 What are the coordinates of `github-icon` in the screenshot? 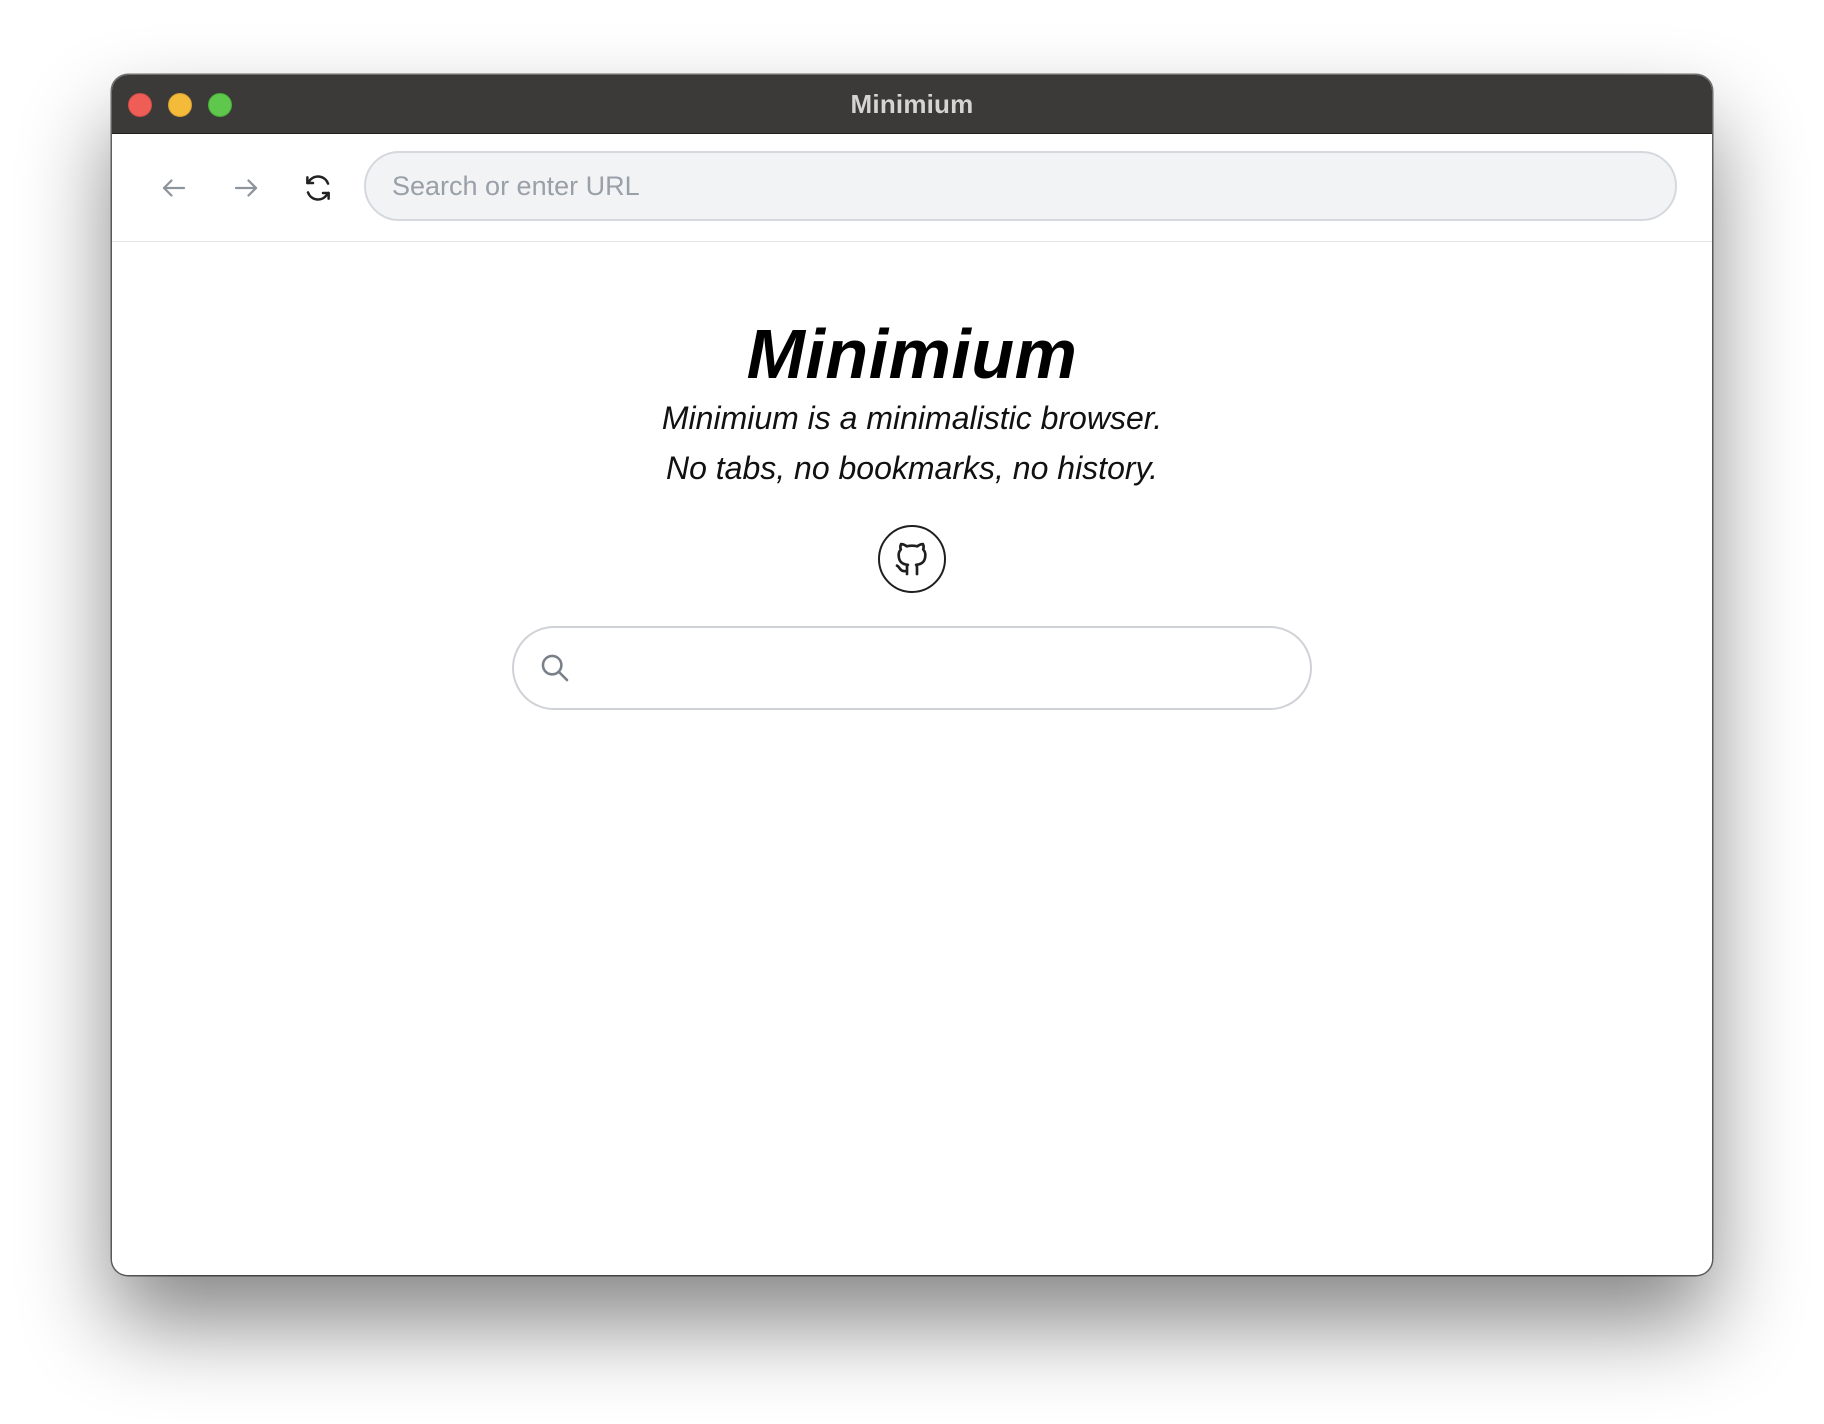 It's located at (911, 559).